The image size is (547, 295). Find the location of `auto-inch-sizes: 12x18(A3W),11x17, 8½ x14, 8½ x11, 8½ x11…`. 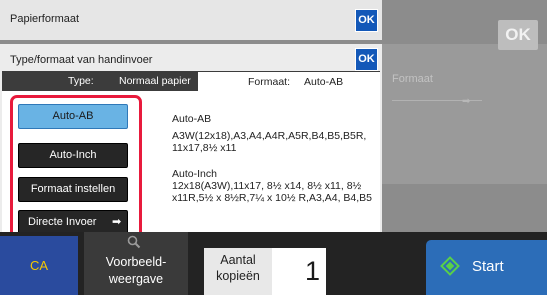

auto-inch-sizes: 12x18(A3W),11x17, 8½ x14, 8½ x11, 8½ x11… is located at coordinates (272, 192).